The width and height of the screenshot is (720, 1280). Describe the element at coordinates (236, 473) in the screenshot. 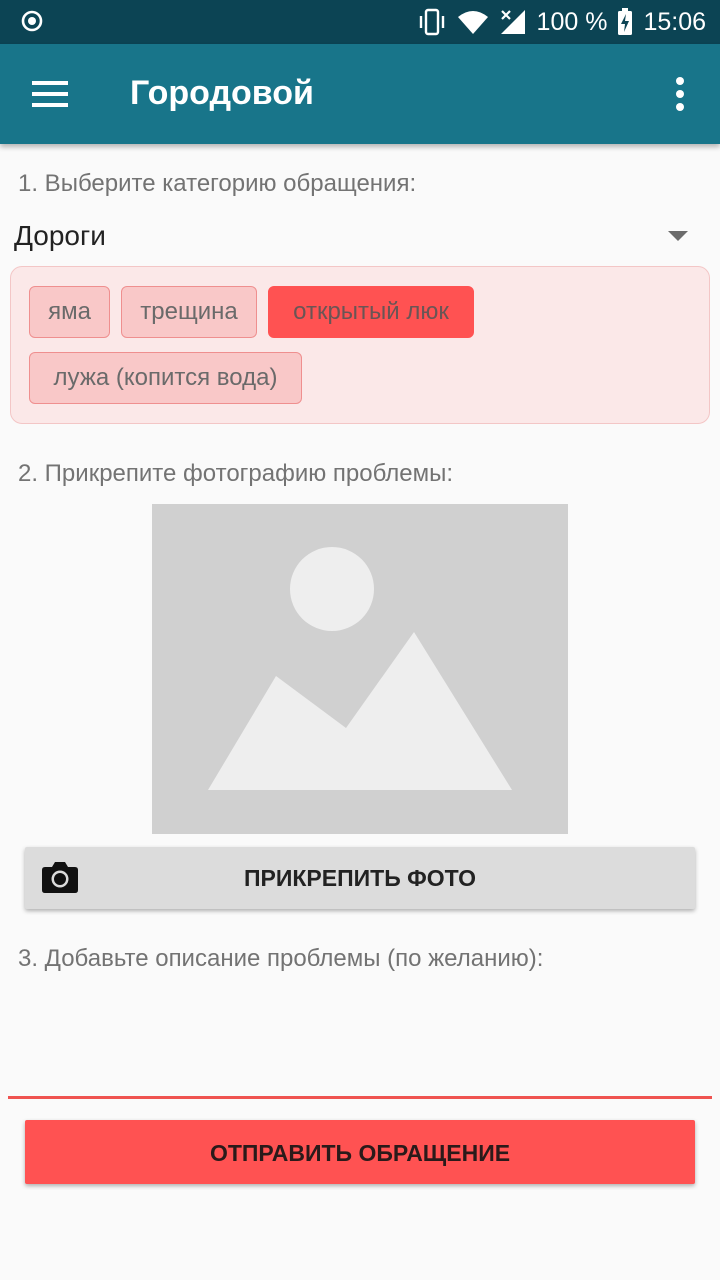

I see `photo-label: 2. Прикрепите фотографию проблемы:` at that location.